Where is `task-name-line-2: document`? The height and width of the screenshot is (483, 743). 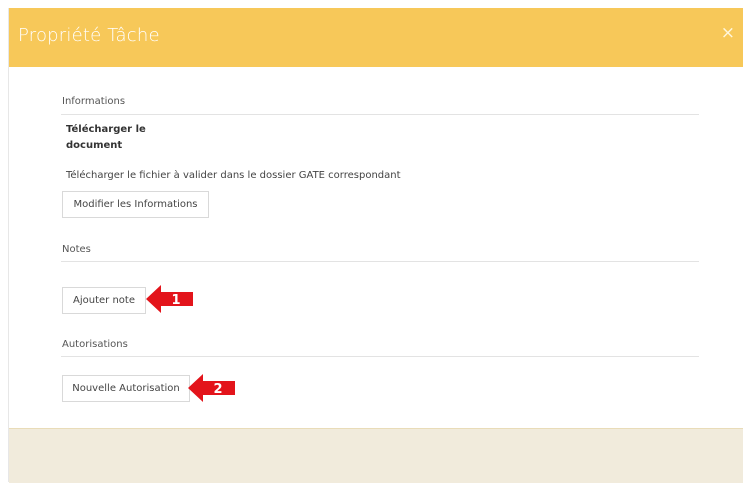
task-name-line-2: document is located at coordinates (94, 145).